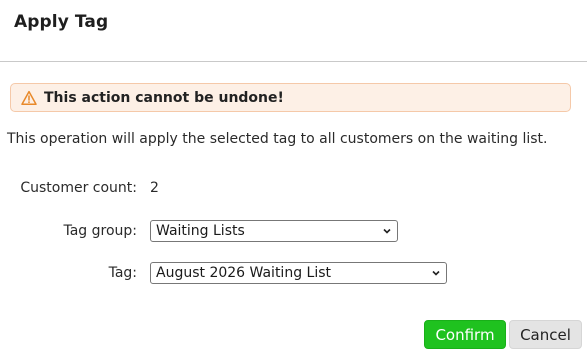  What do you see at coordinates (100, 231) in the screenshot?
I see `tag-group-label: Tag group:` at bounding box center [100, 231].